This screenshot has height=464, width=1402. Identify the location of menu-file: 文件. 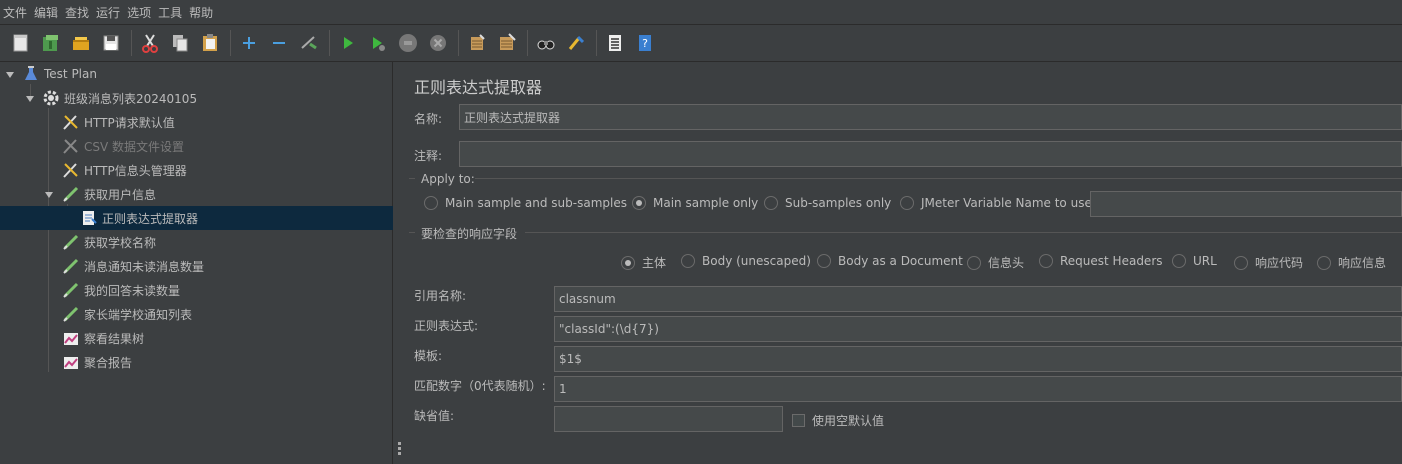
(15, 12).